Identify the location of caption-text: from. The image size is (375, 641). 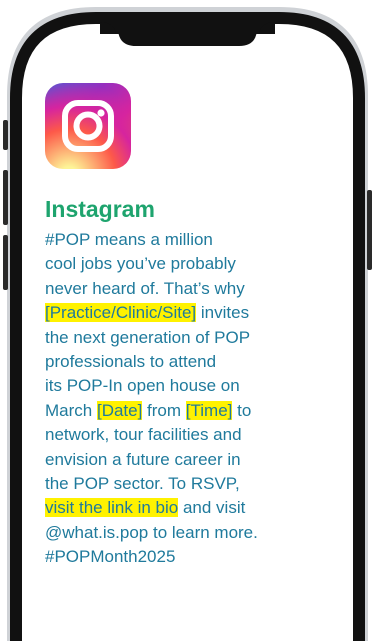
(164, 410).